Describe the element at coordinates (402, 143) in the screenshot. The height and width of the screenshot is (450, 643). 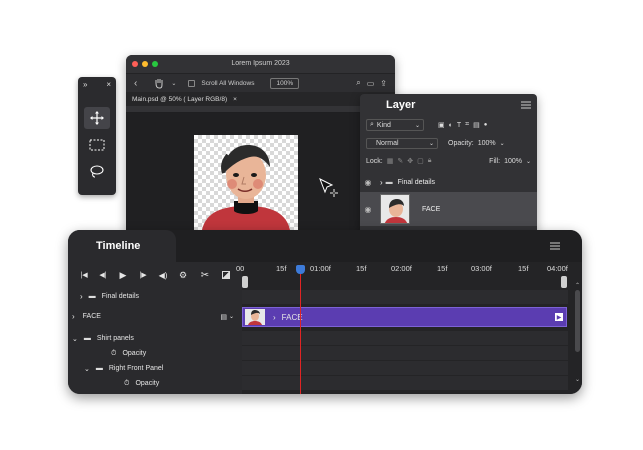
I see `blend-mode-select: Normal ⌄` at that location.